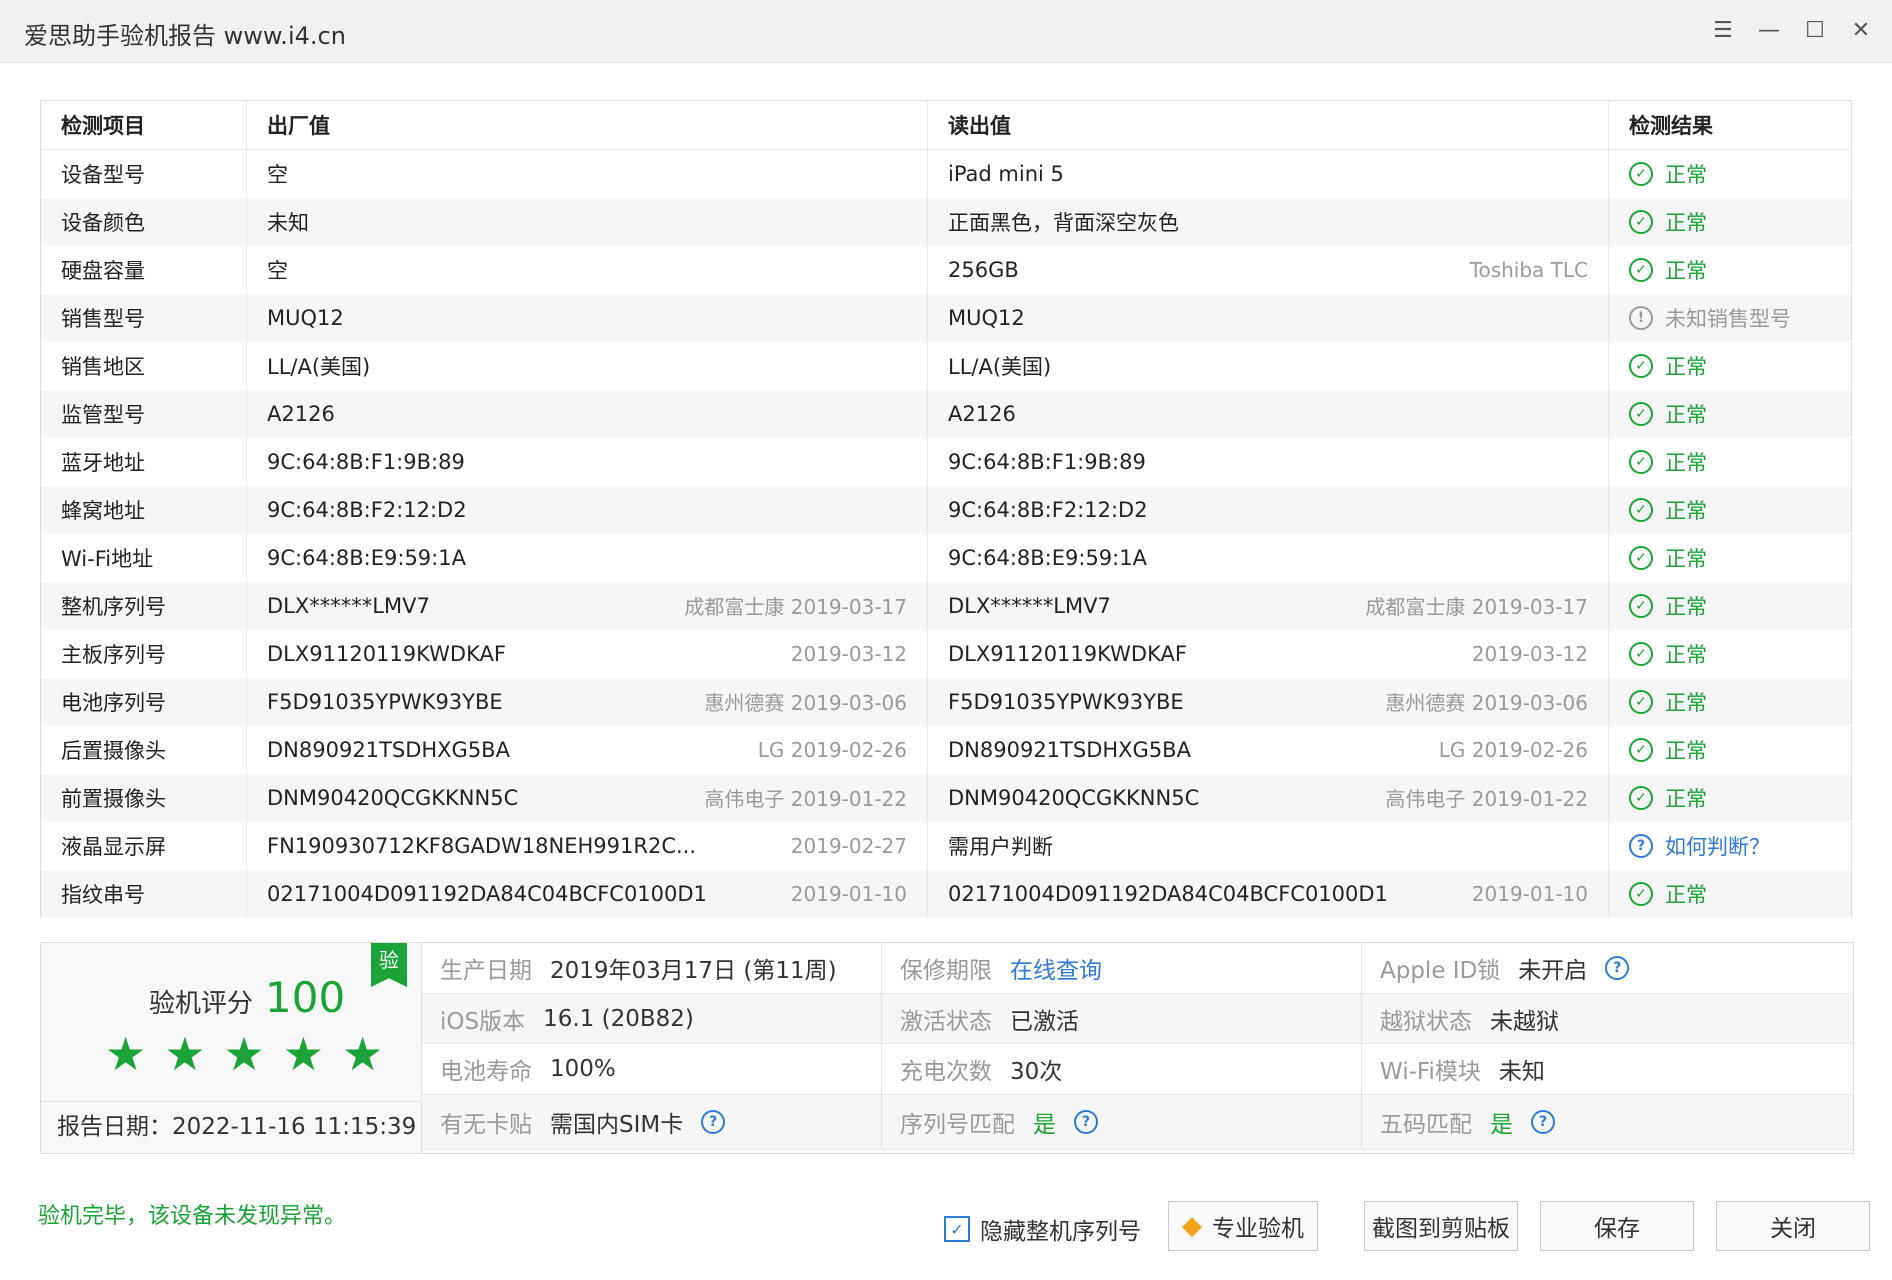  I want to click on factory-cell: A2126, so click(587, 413).